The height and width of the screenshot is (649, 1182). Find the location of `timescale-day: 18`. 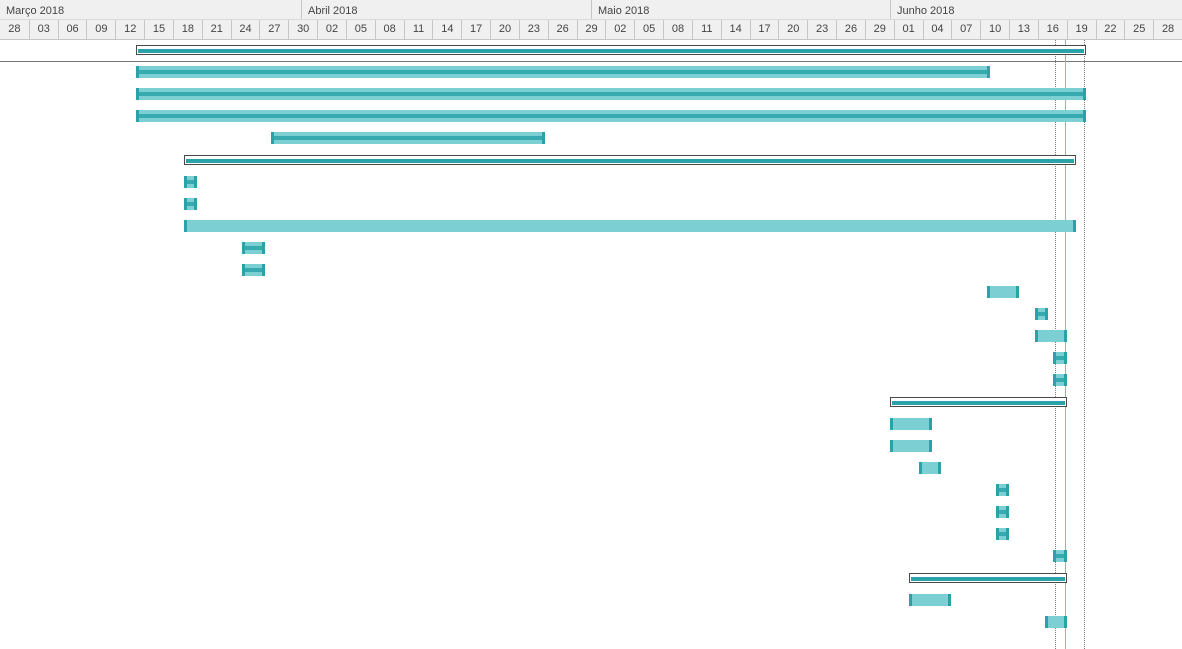

timescale-day: 18 is located at coordinates (187, 29).